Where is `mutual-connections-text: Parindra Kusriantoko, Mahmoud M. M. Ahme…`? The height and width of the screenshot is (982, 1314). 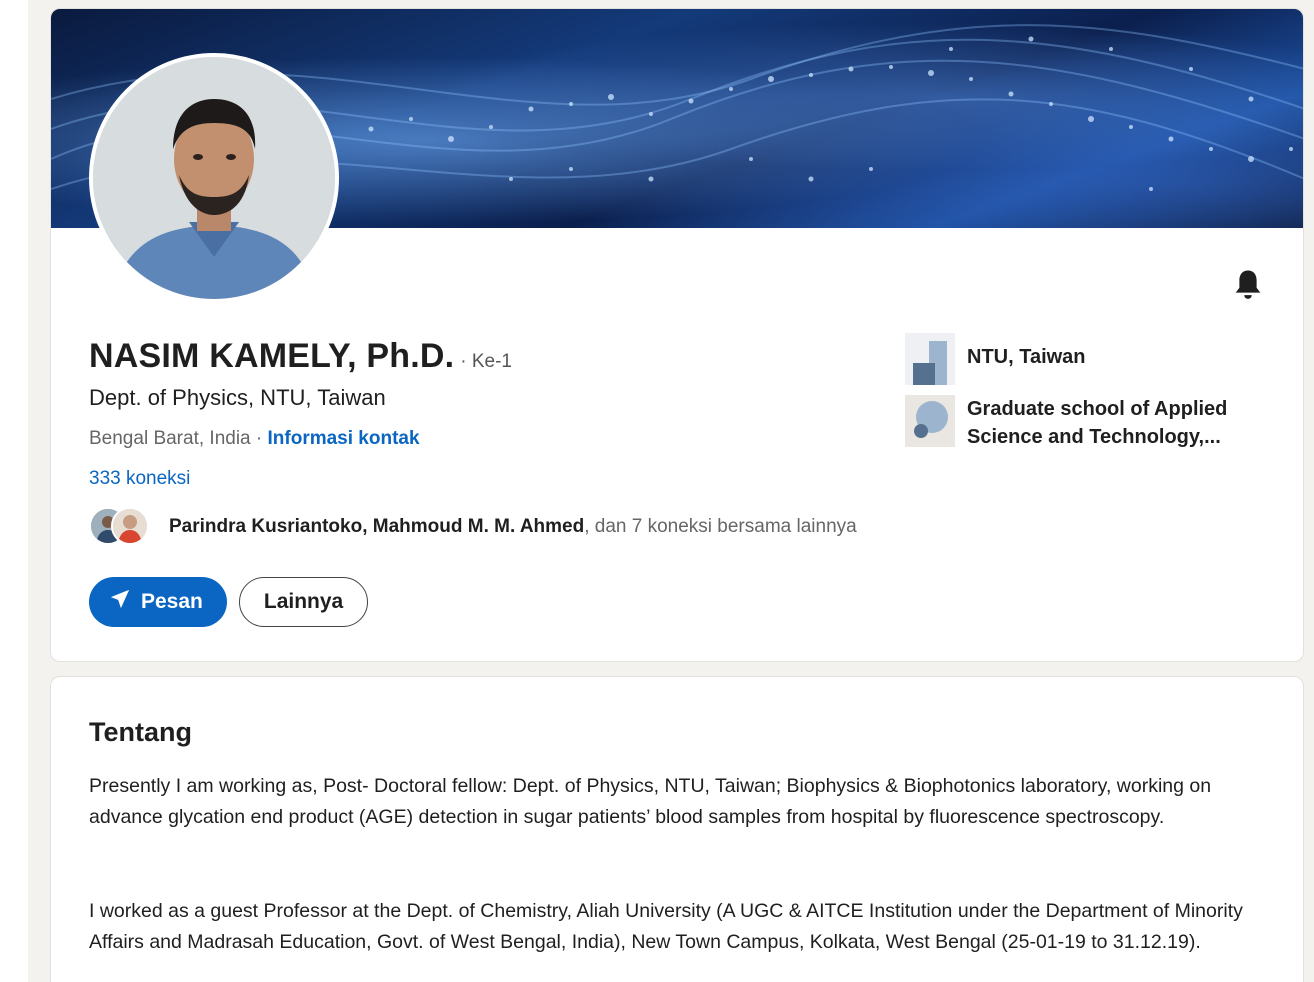 mutual-connections-text: Parindra Kusriantoko, Mahmoud M. M. Ahme… is located at coordinates (513, 527).